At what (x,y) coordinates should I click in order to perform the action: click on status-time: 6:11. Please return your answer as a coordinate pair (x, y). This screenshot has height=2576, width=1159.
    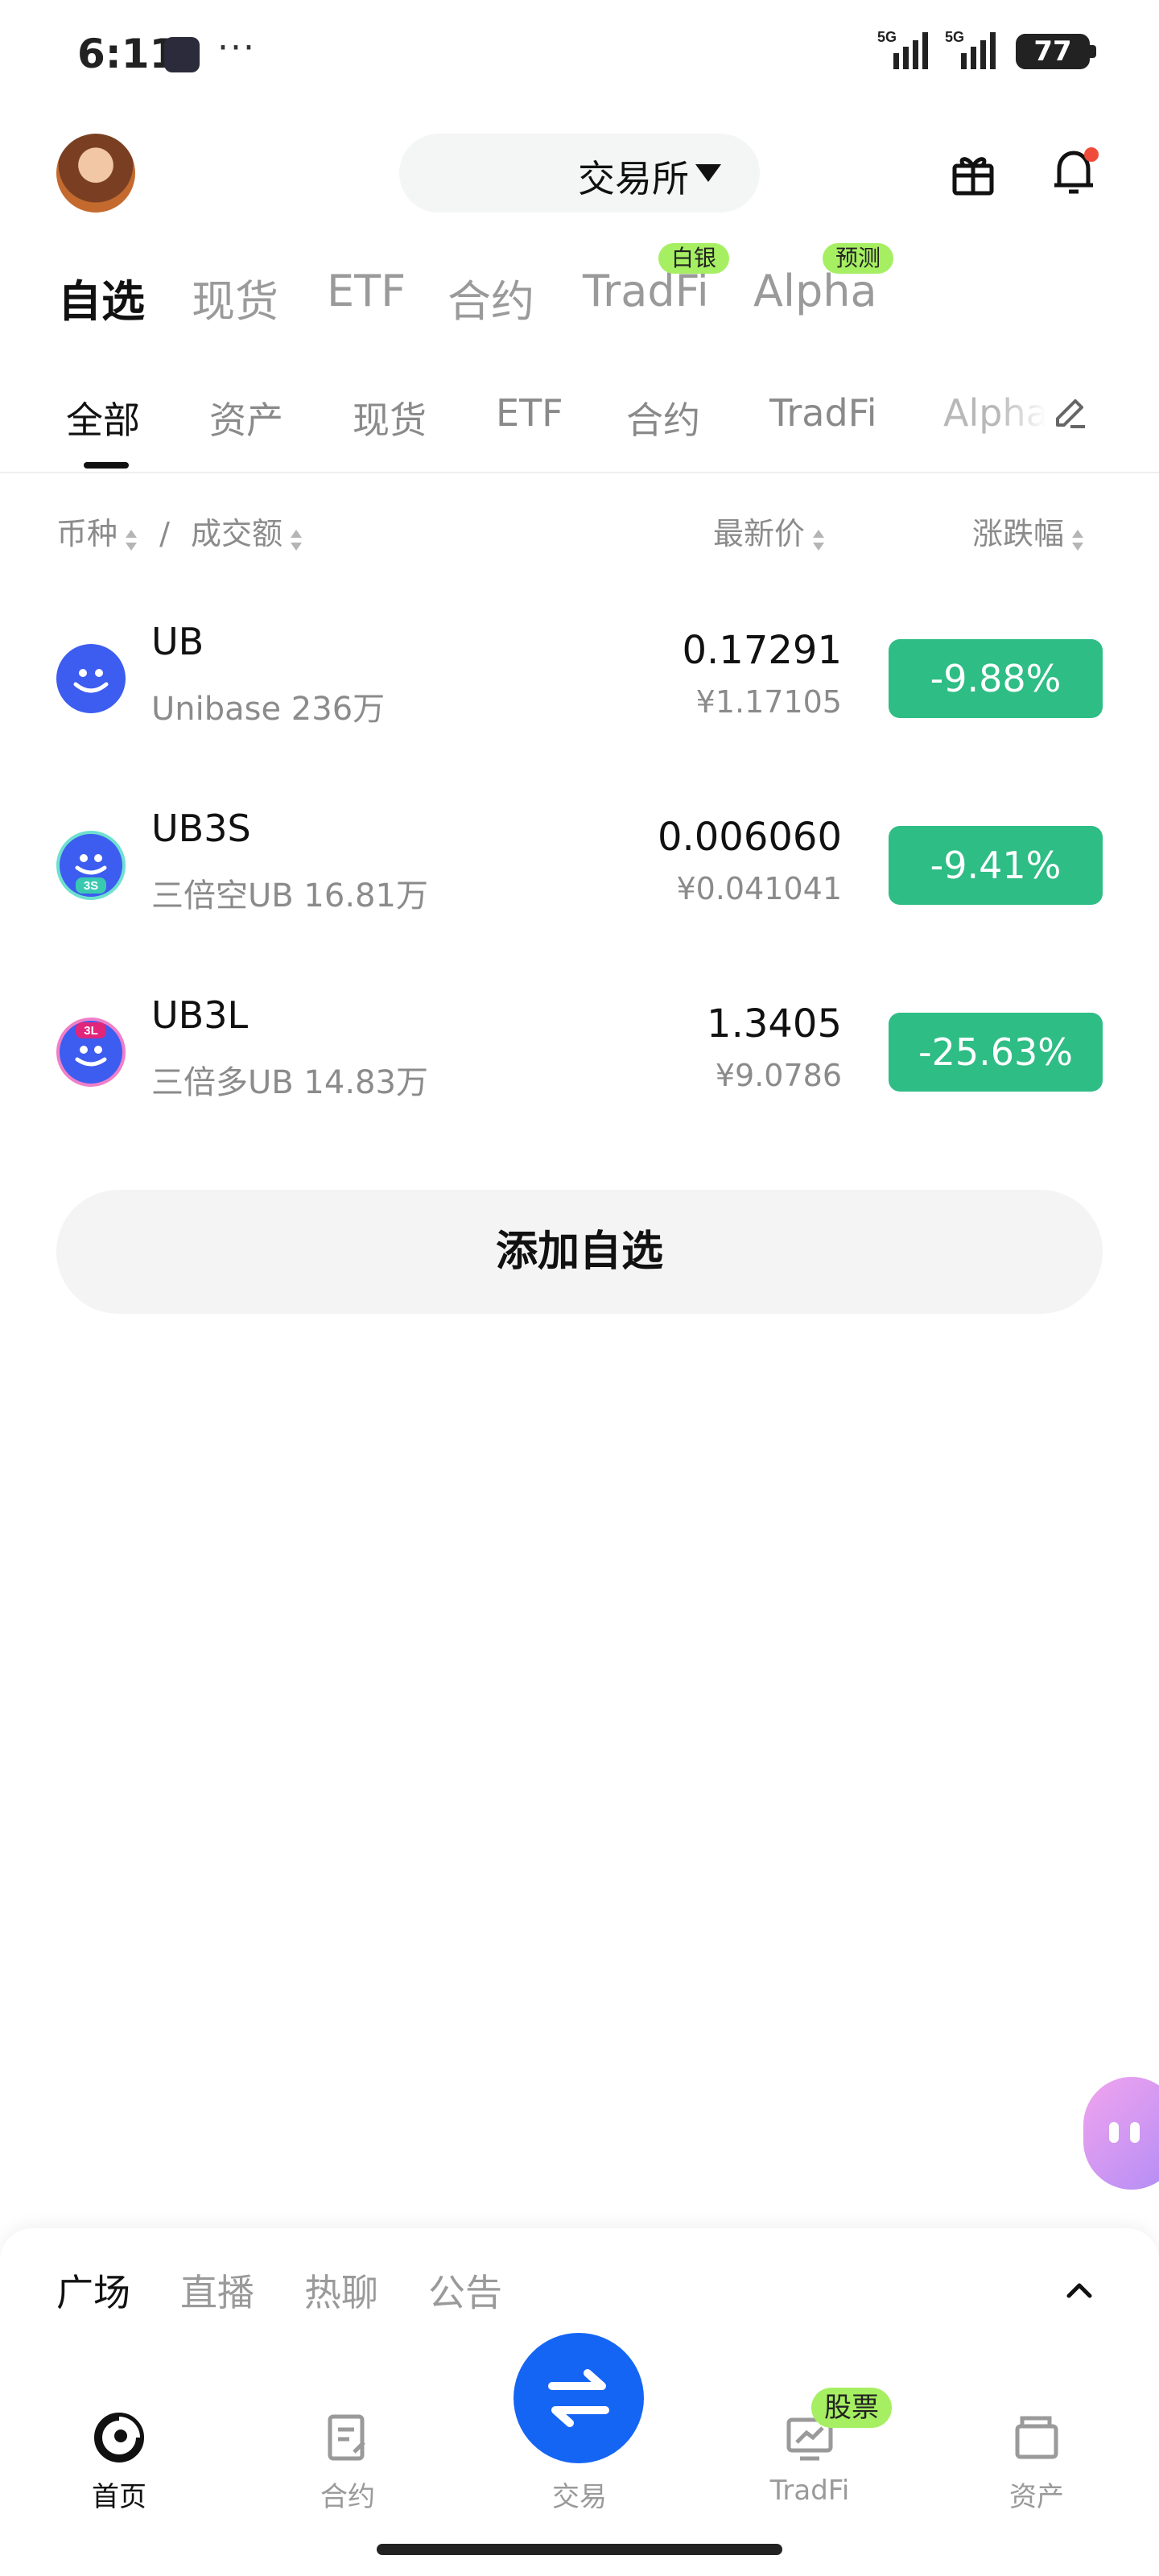
    Looking at the image, I should click on (127, 54).